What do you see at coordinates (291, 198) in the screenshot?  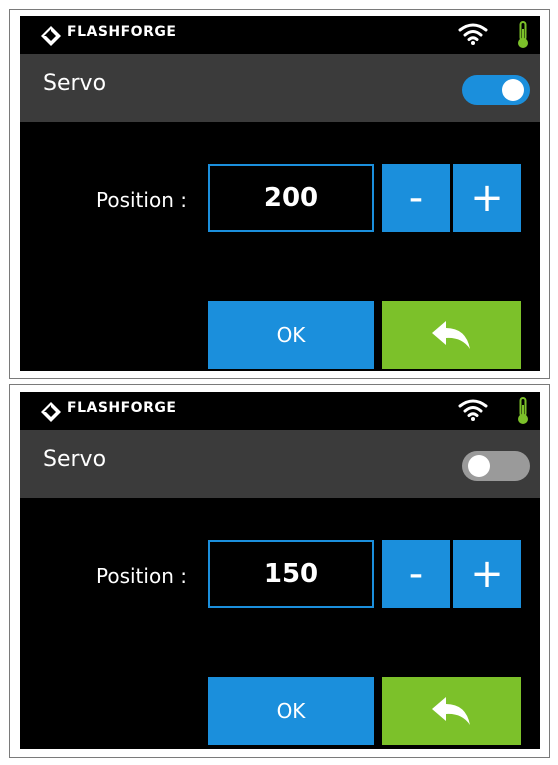 I see `position-input: 200` at bounding box center [291, 198].